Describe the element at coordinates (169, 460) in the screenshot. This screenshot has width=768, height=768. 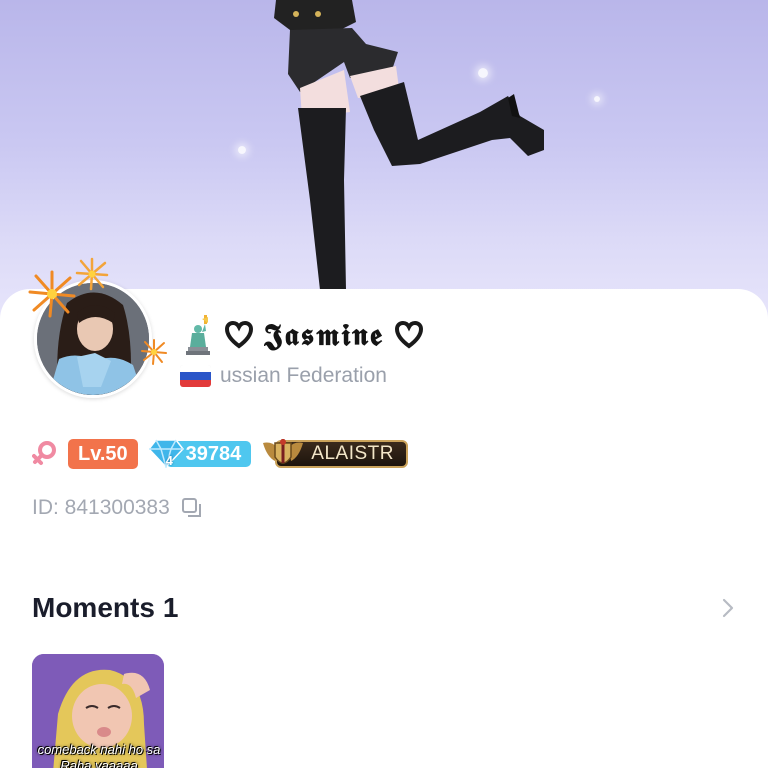
I see `diamond-tier: 4` at that location.